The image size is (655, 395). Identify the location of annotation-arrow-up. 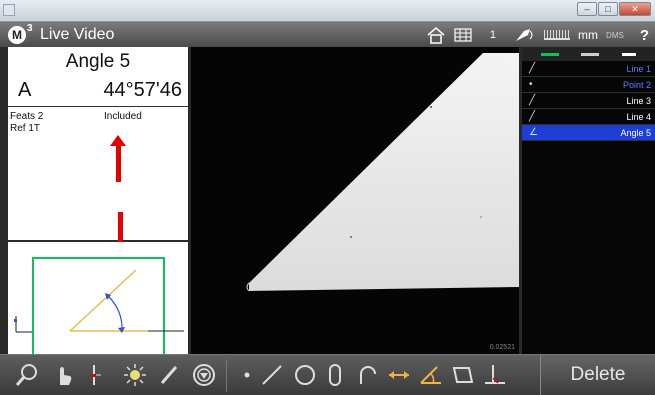
(118, 158).